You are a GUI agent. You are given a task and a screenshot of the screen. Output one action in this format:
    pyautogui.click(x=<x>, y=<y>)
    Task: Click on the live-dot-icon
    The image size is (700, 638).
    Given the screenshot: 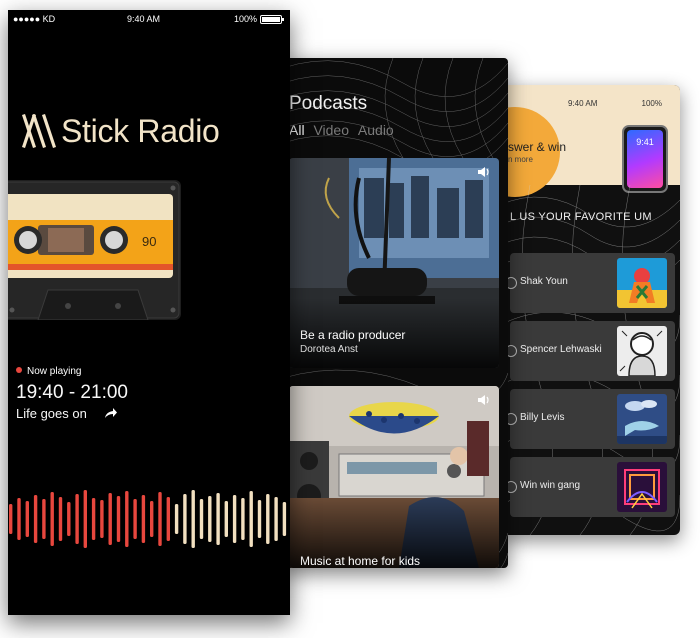 What is the action you would take?
    pyautogui.click(x=19, y=370)
    